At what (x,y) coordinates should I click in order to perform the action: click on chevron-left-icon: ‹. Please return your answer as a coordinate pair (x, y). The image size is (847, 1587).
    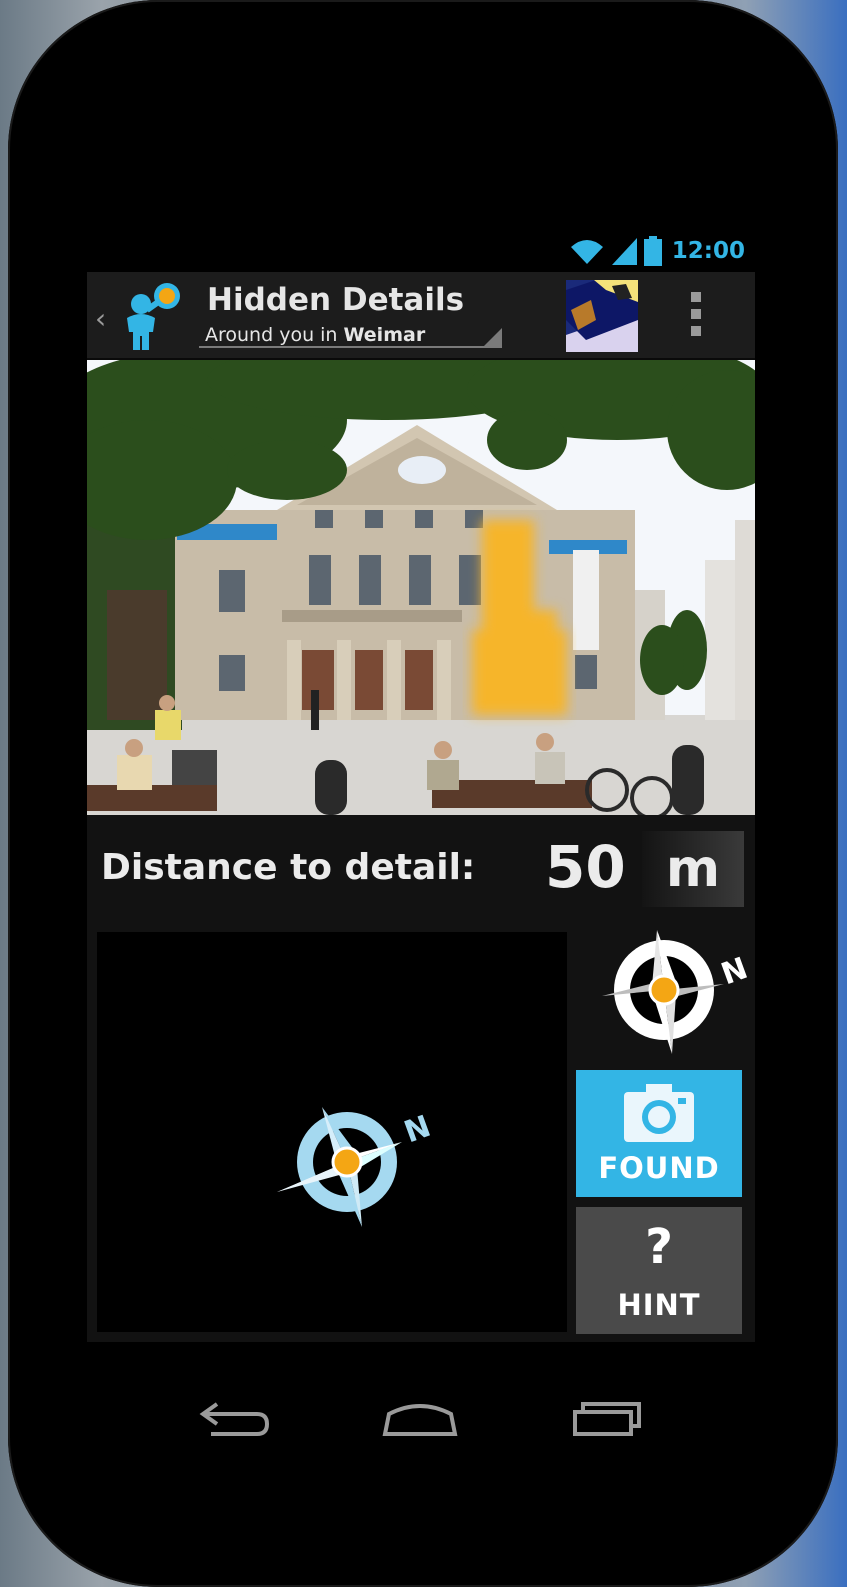
    Looking at the image, I should click on (100, 318).